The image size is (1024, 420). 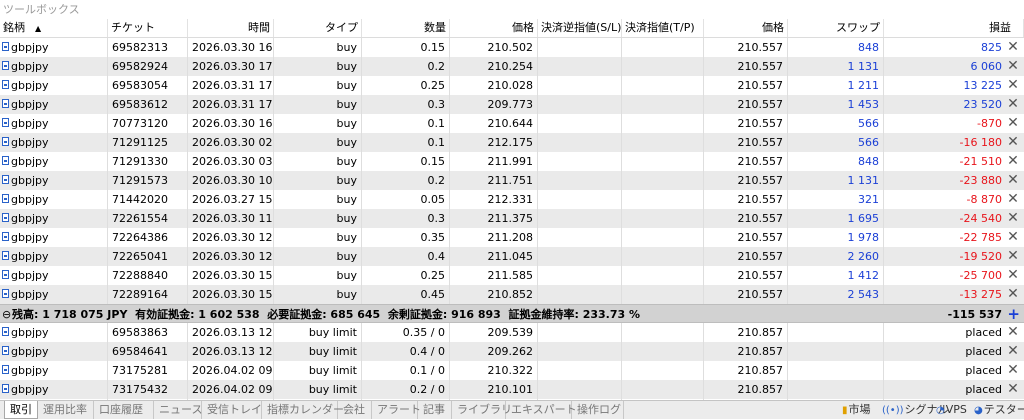 I want to click on cell-sl, so click(x=580, y=332).